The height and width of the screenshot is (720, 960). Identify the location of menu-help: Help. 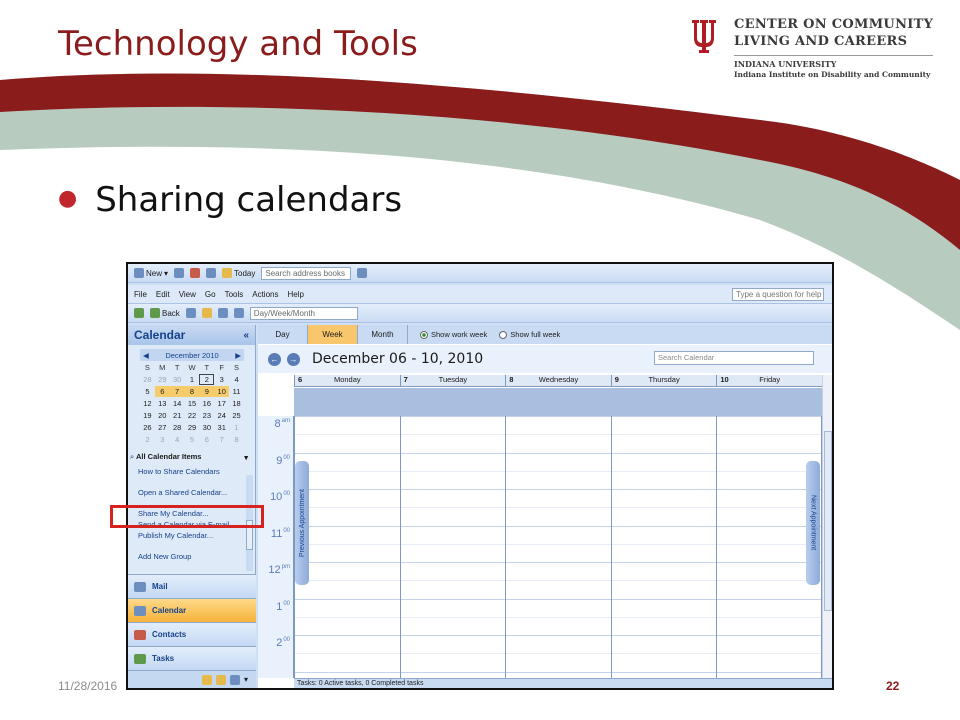
(295, 294).